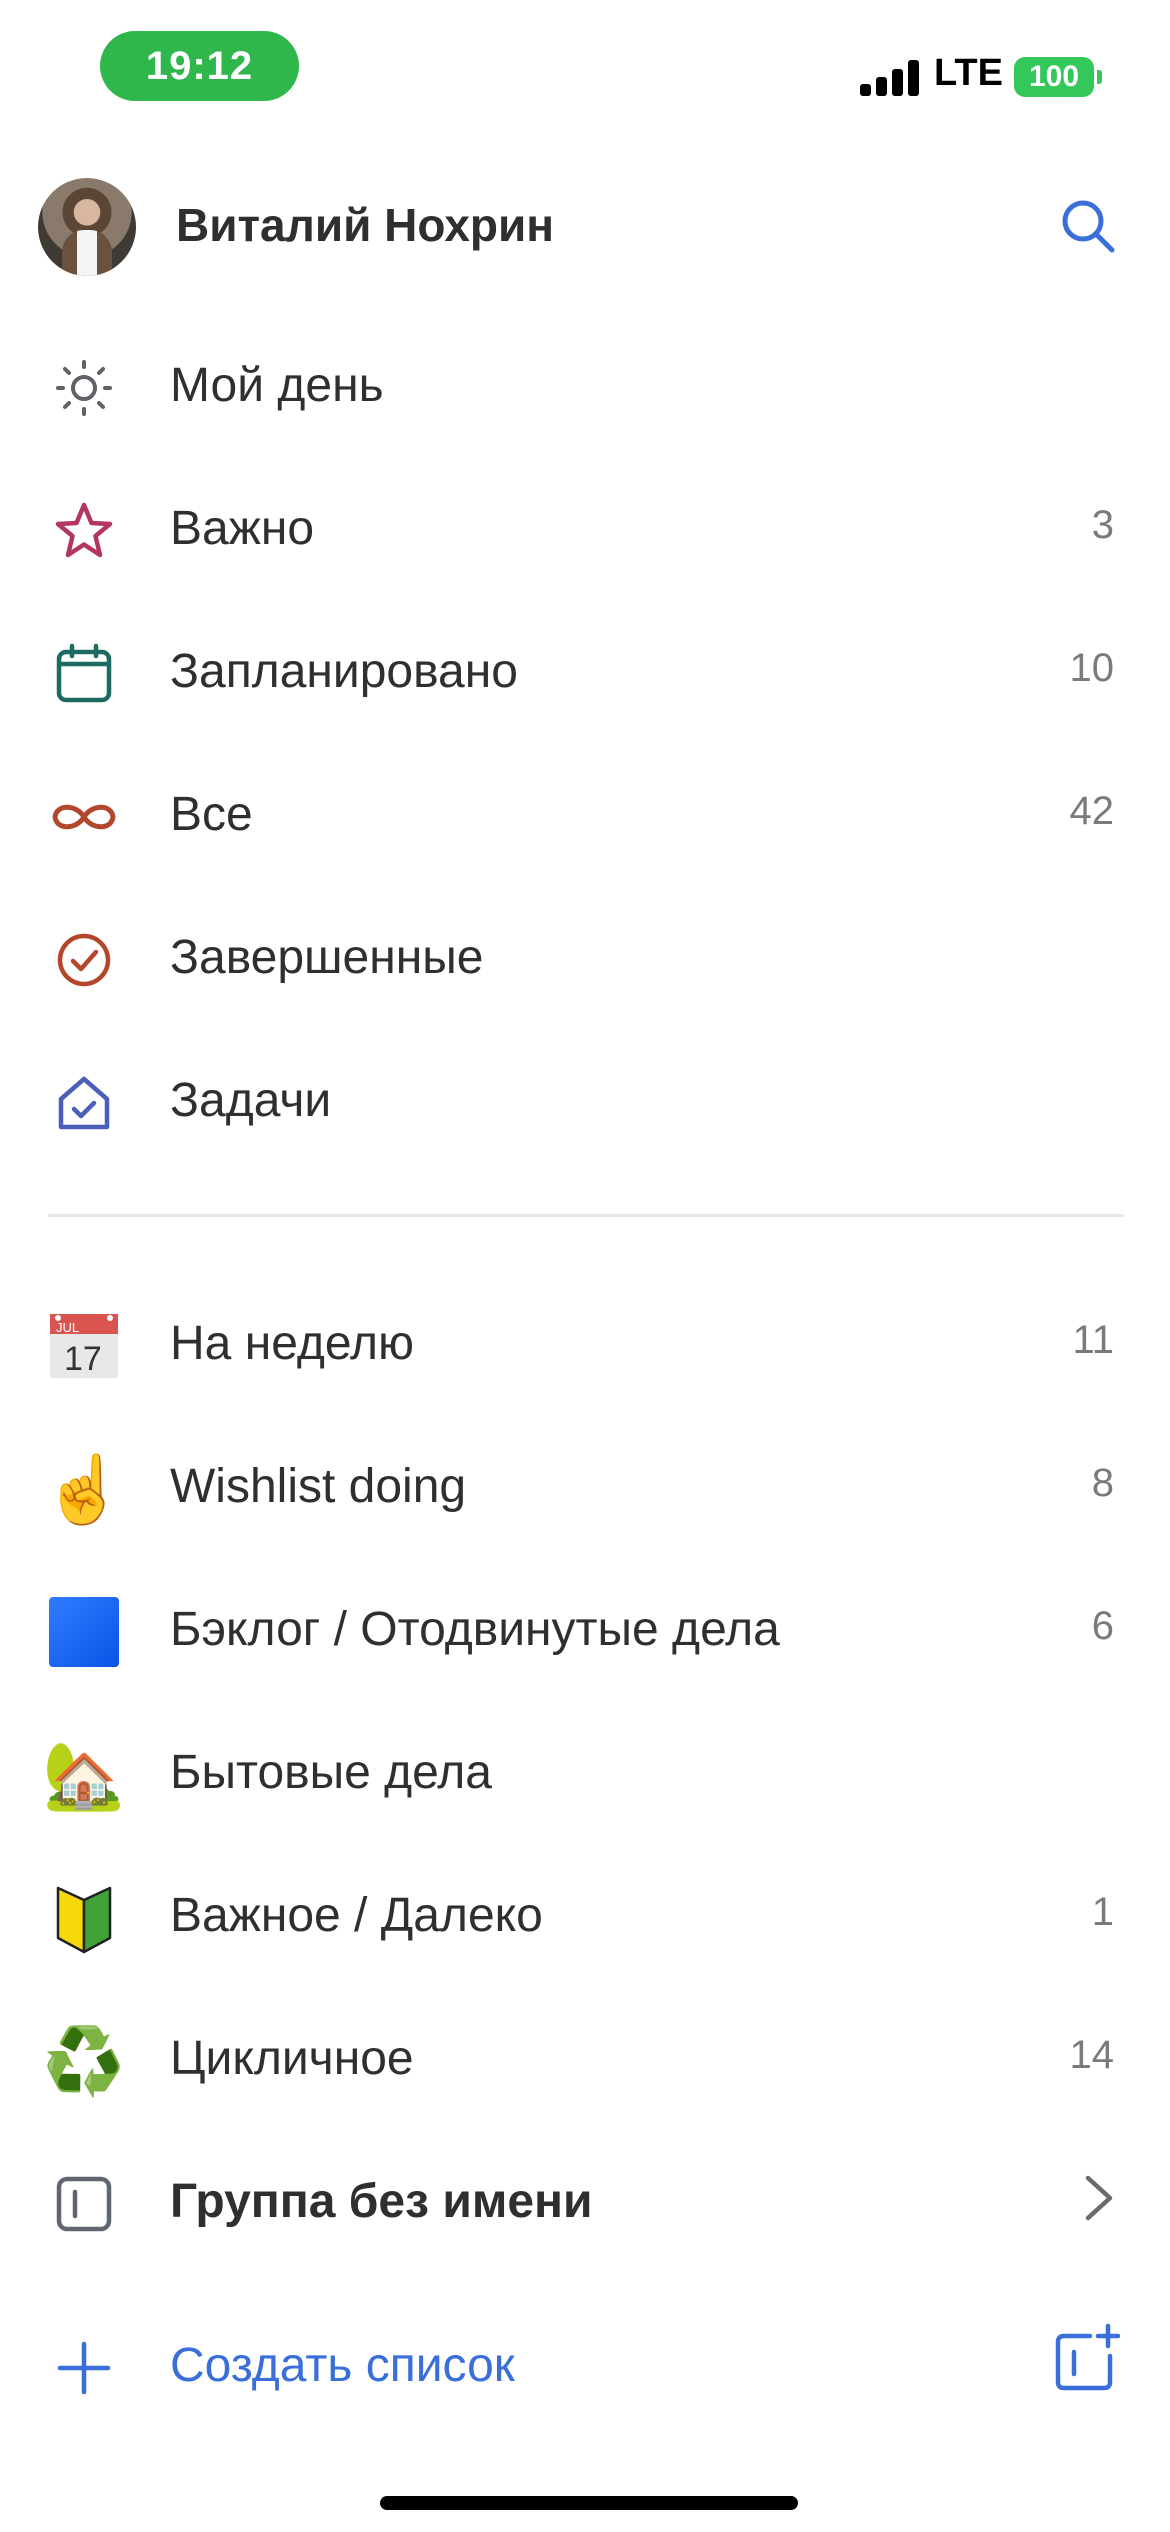 This screenshot has width=1170, height=2532. What do you see at coordinates (67, 1327) in the screenshot?
I see `calendar-month: JUL` at bounding box center [67, 1327].